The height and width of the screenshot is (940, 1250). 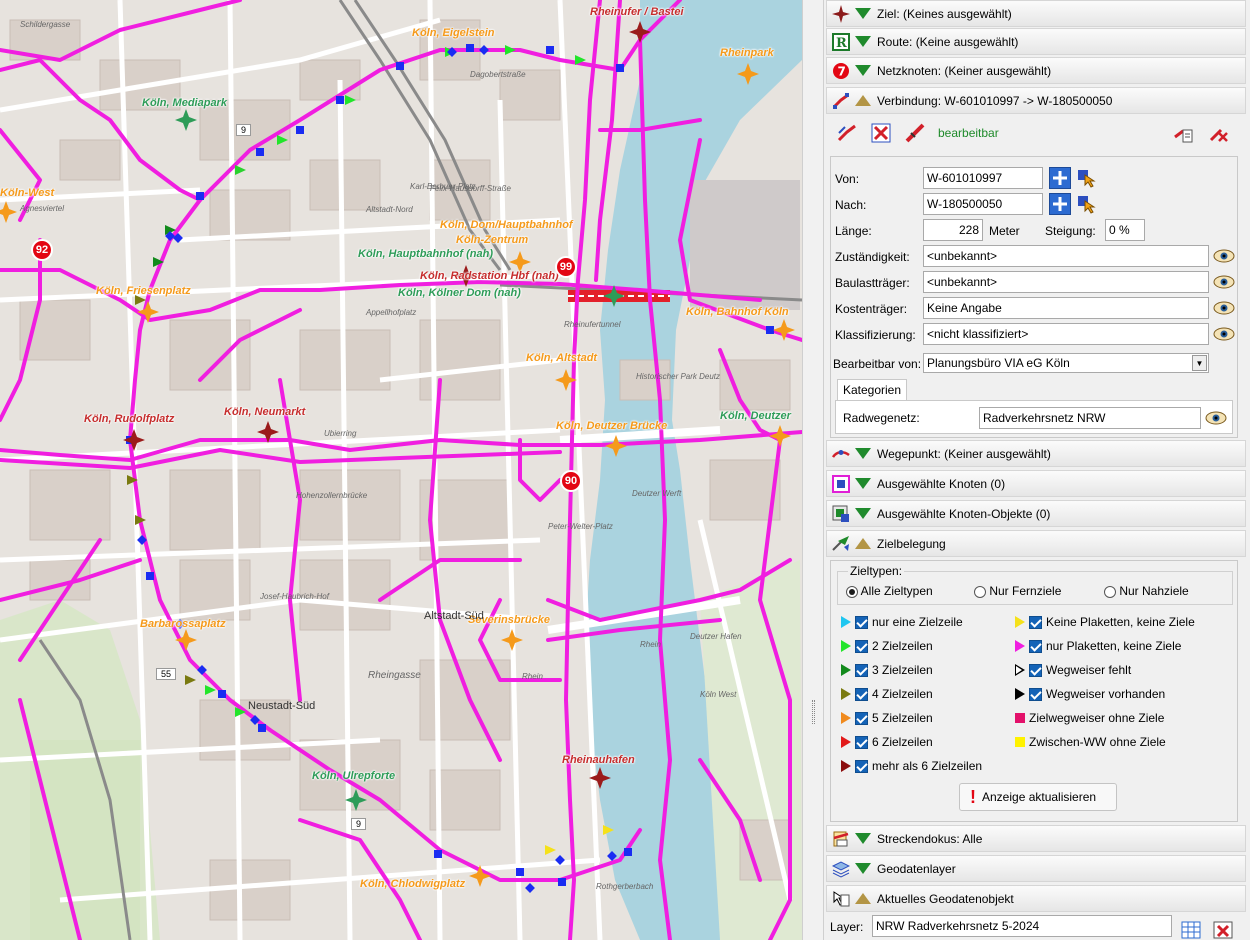 What do you see at coordinates (911, 766) in the screenshot?
I see `legend-row: mehr als 6 Zielzeilen` at bounding box center [911, 766].